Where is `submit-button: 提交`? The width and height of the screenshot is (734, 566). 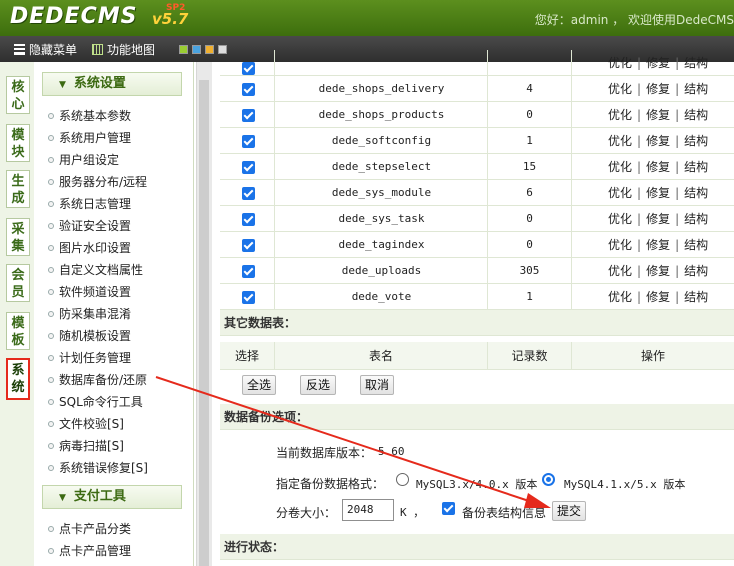
submit-button: 提交 is located at coordinates (569, 511).